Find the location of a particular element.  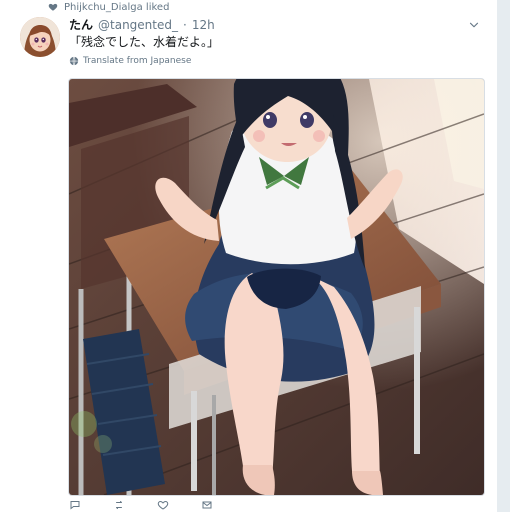

tweet-actions is located at coordinates (144, 506).